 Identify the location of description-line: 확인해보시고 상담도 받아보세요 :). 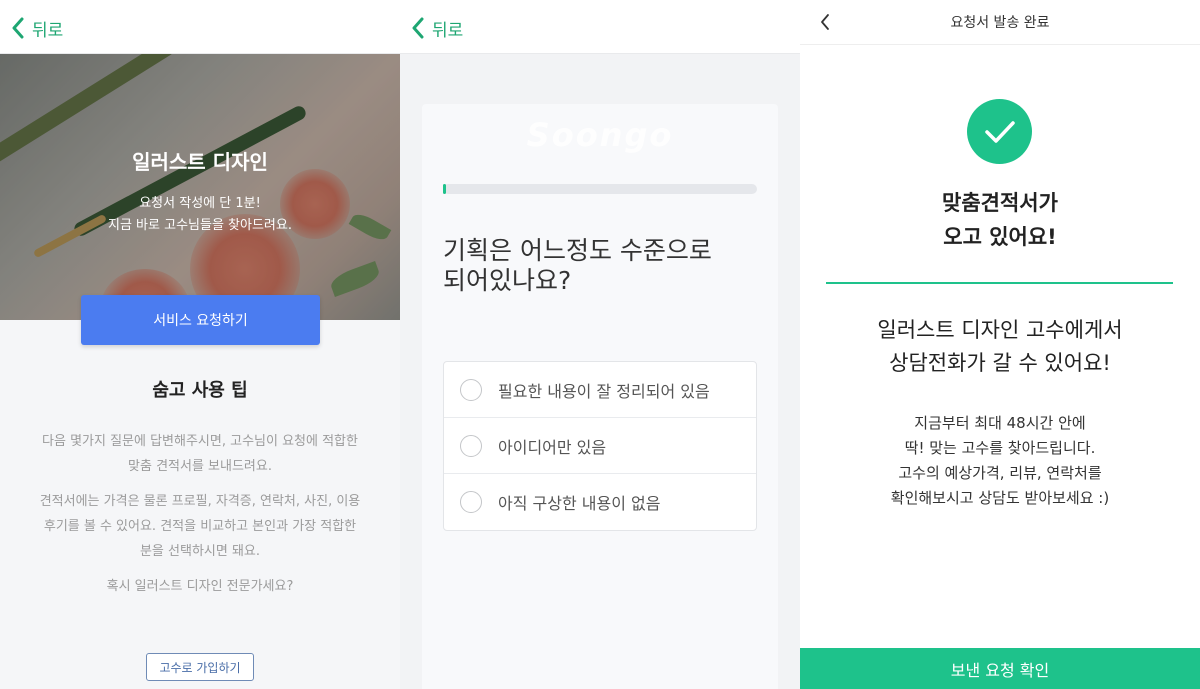
(1000, 498).